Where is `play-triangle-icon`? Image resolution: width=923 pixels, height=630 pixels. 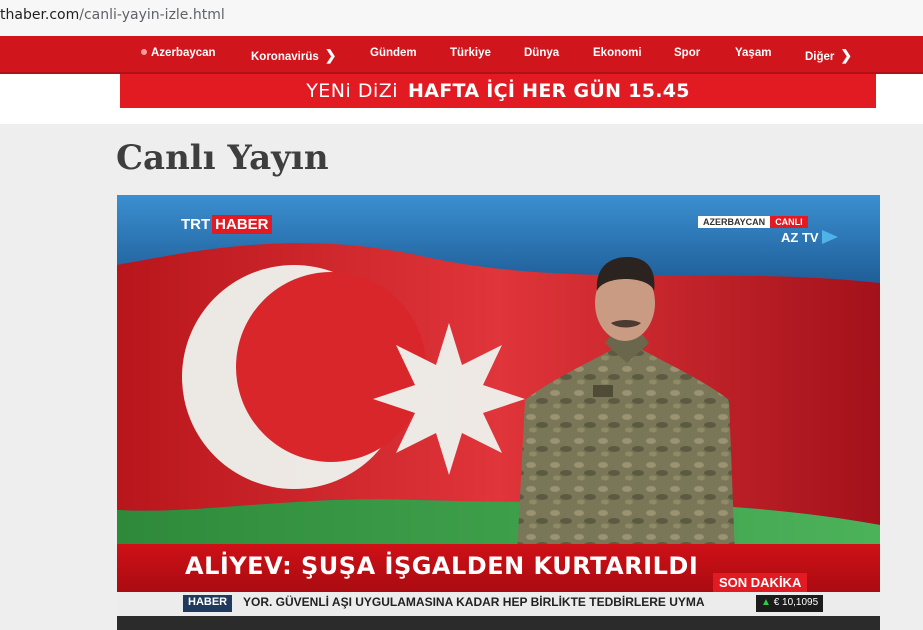
play-triangle-icon is located at coordinates (830, 237).